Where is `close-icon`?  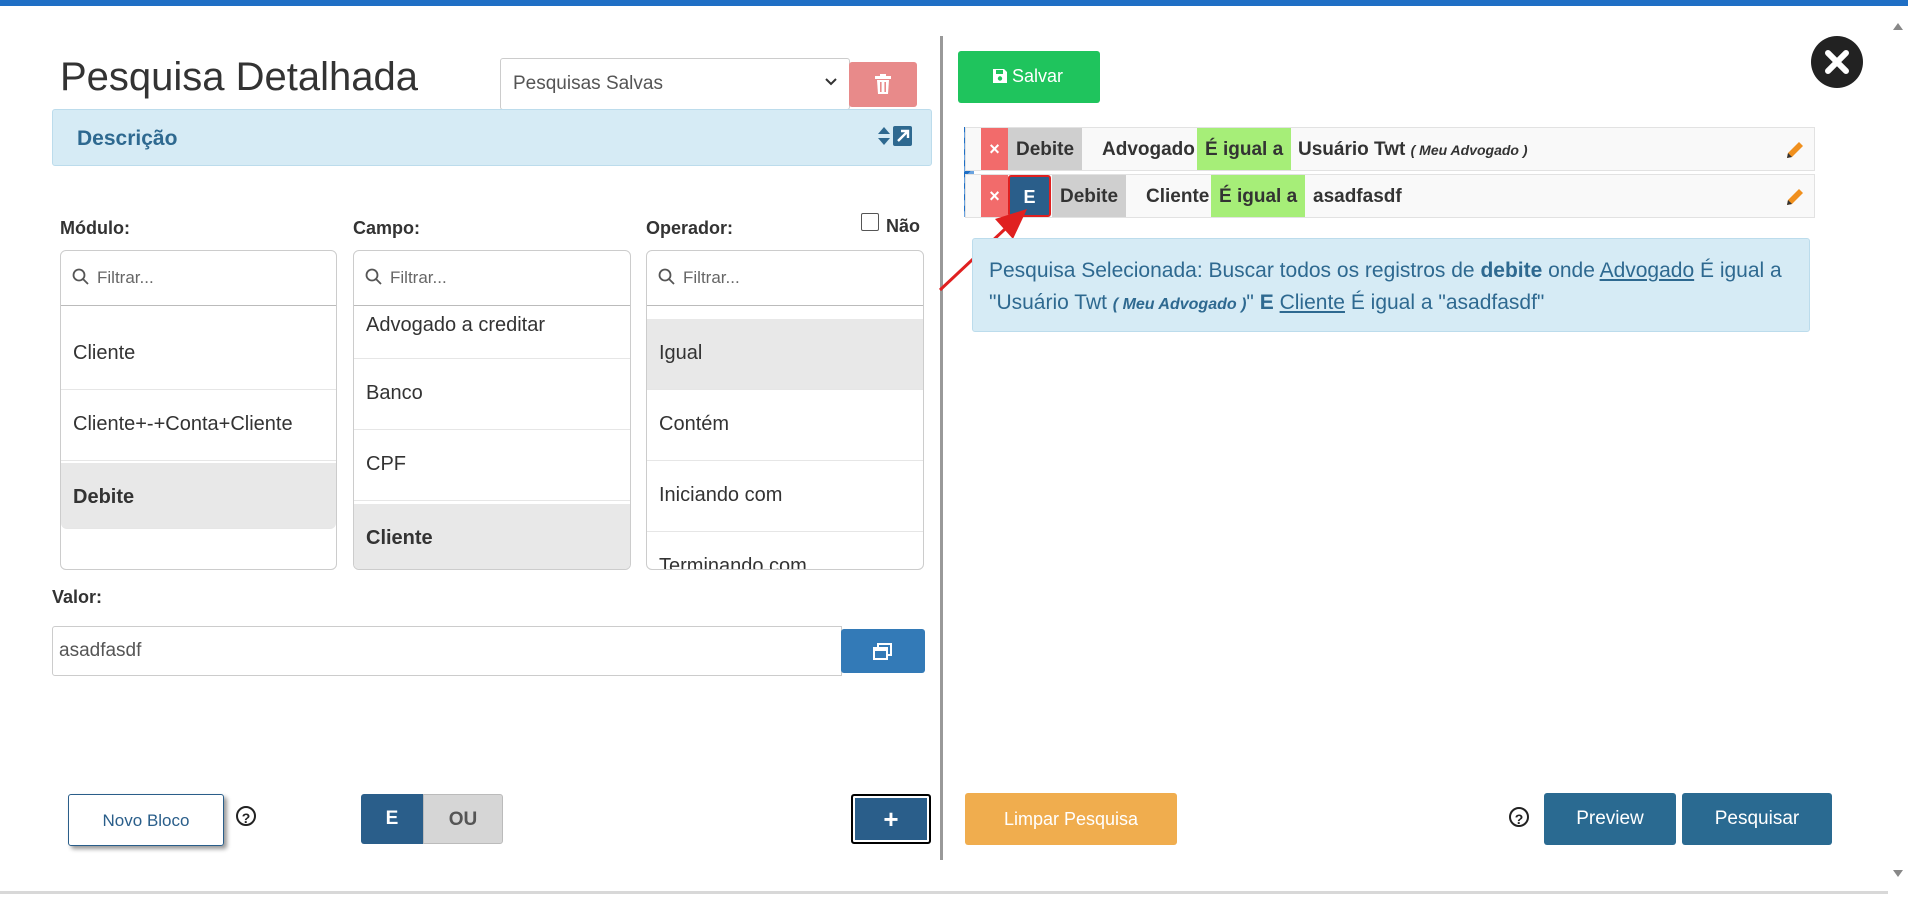
close-icon is located at coordinates (1837, 62).